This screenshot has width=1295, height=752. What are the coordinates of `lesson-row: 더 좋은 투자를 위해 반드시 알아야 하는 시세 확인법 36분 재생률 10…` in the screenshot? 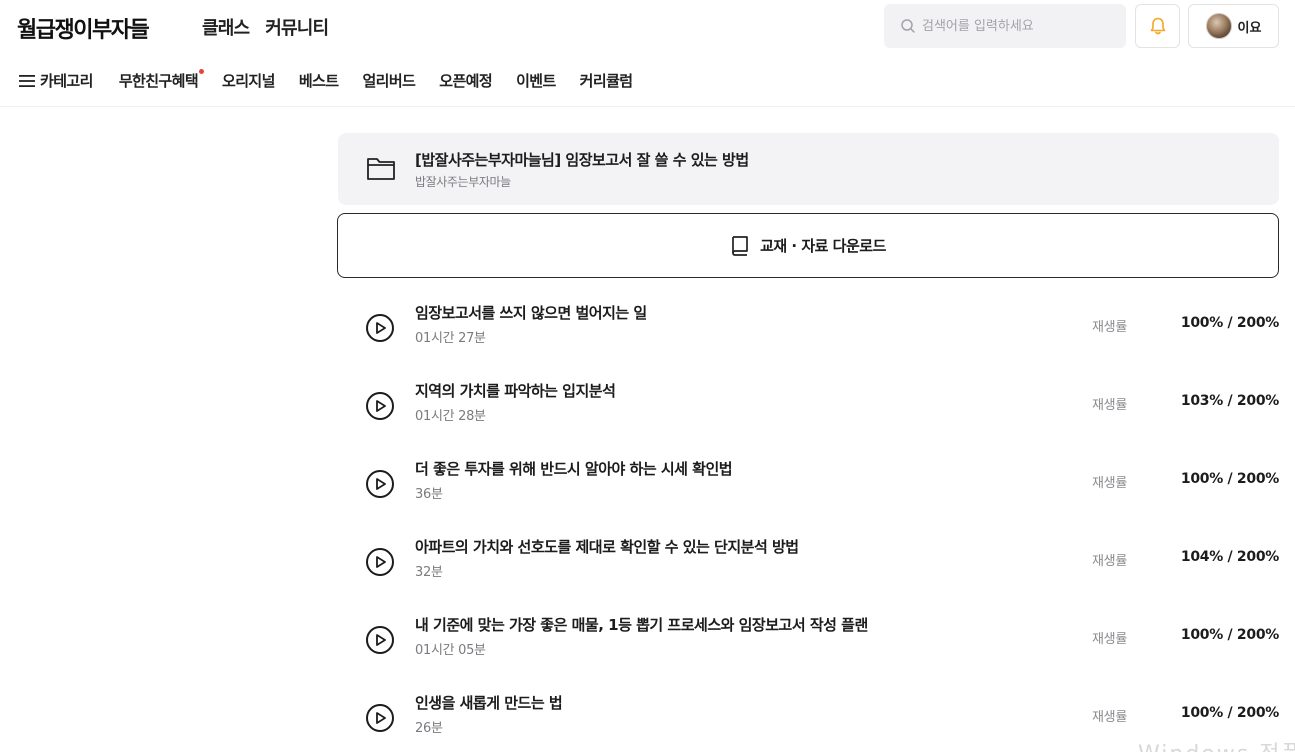 It's located at (808, 484).